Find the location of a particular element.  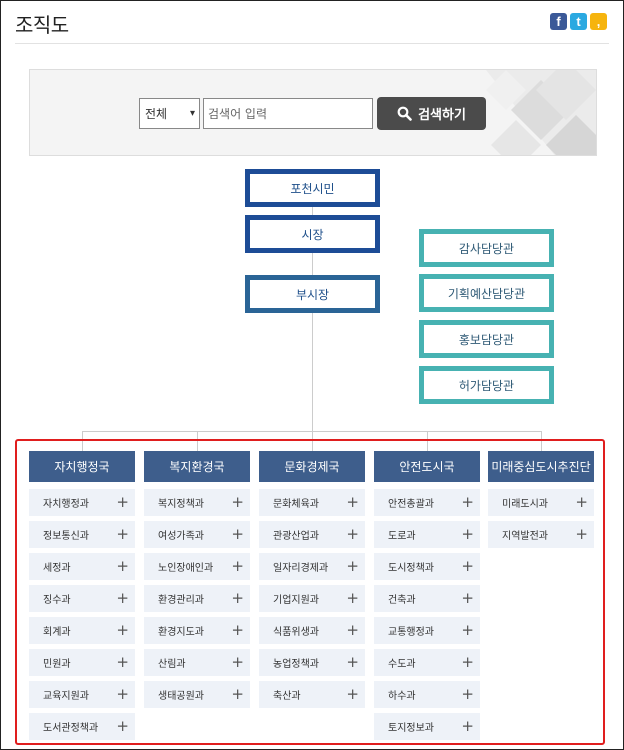

org-box-audit-office: 감사담당관 is located at coordinates (486, 248).